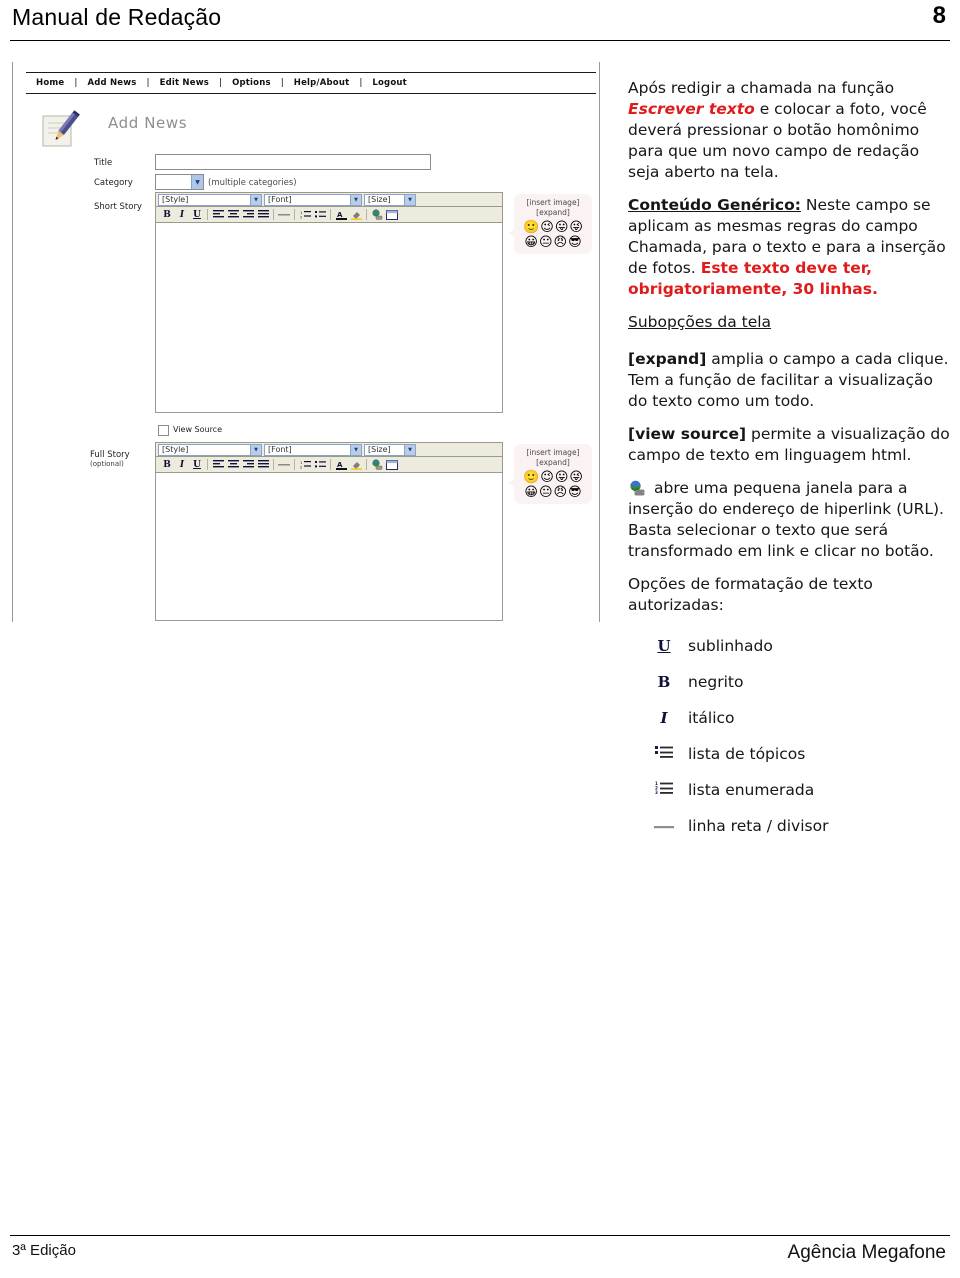  What do you see at coordinates (664, 681) in the screenshot?
I see `bold-icon: B` at bounding box center [664, 681].